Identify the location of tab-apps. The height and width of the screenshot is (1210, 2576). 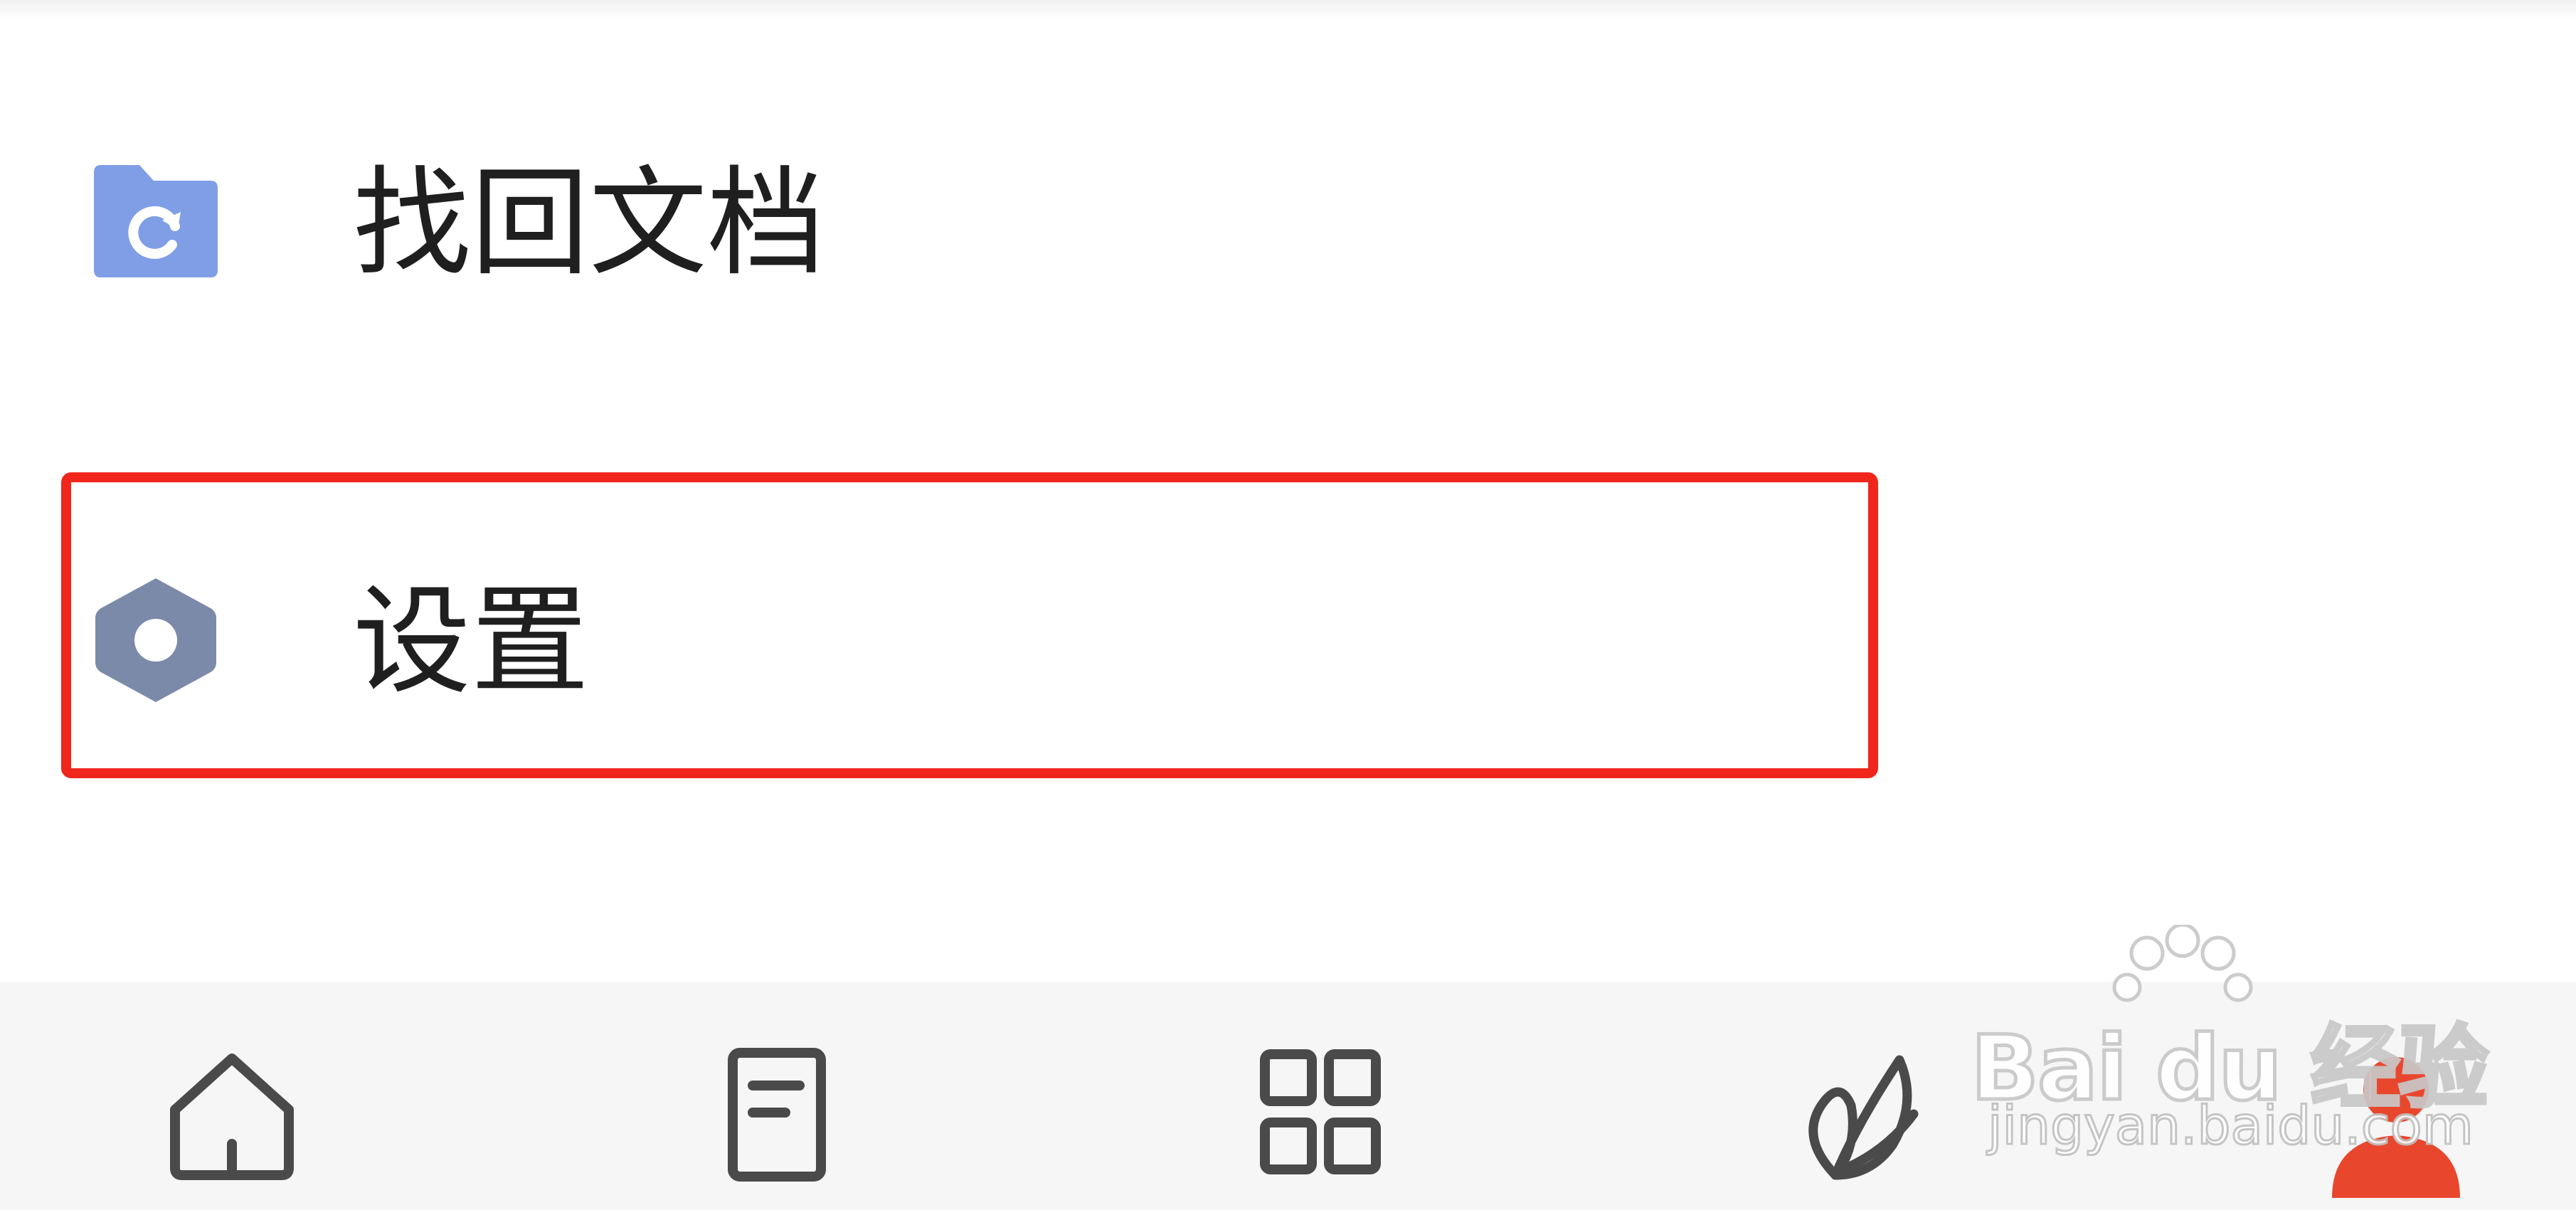
(1320, 1128).